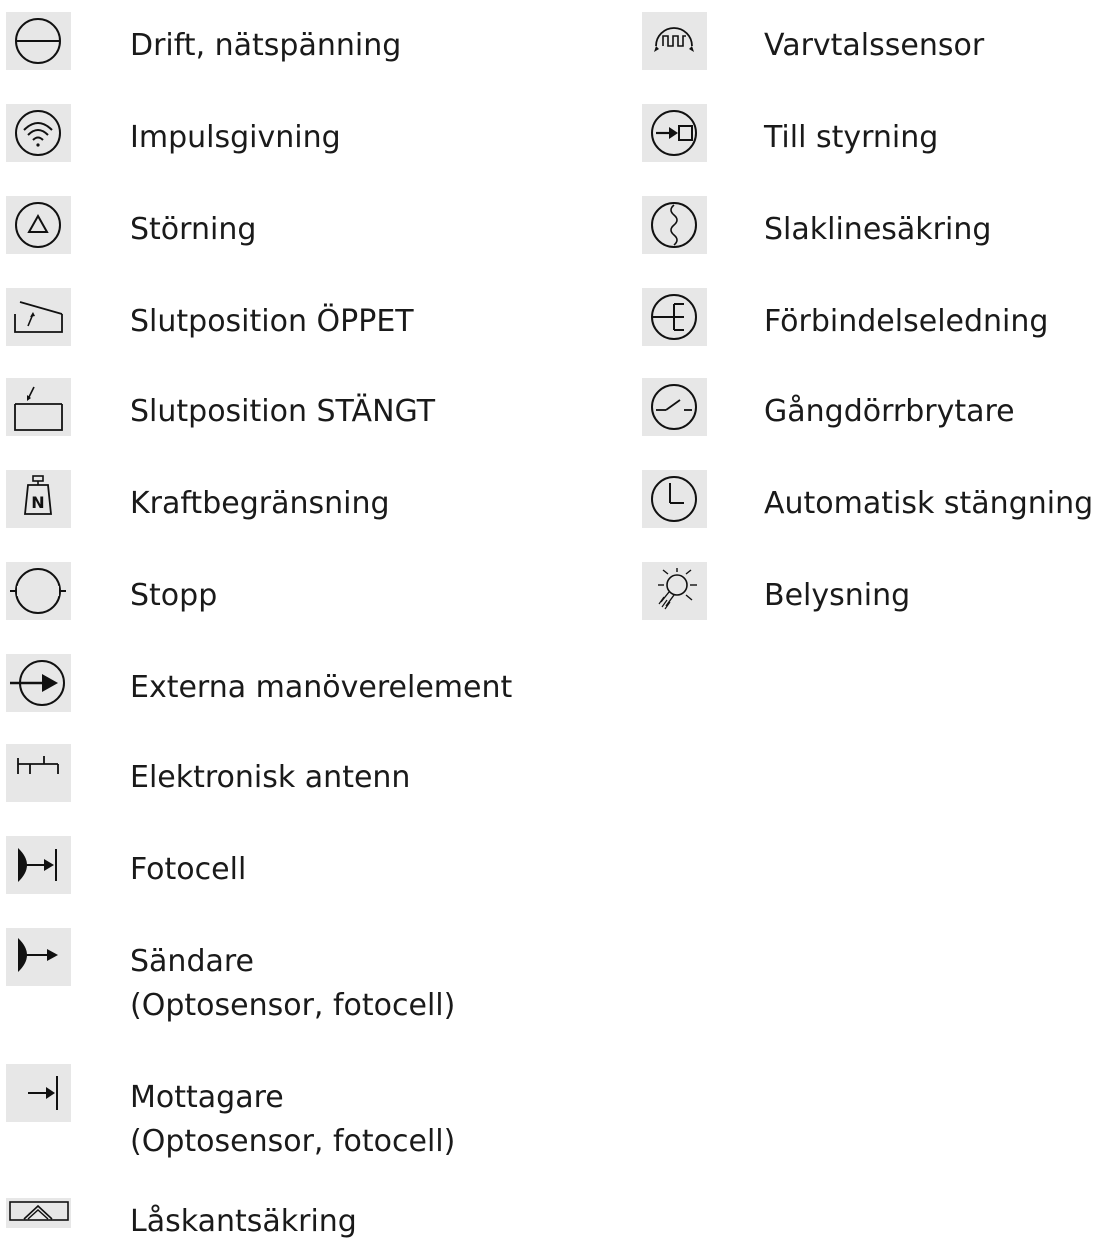 The image size is (1097, 1254). What do you see at coordinates (38, 225) in the screenshot?
I see `fault-icon` at bounding box center [38, 225].